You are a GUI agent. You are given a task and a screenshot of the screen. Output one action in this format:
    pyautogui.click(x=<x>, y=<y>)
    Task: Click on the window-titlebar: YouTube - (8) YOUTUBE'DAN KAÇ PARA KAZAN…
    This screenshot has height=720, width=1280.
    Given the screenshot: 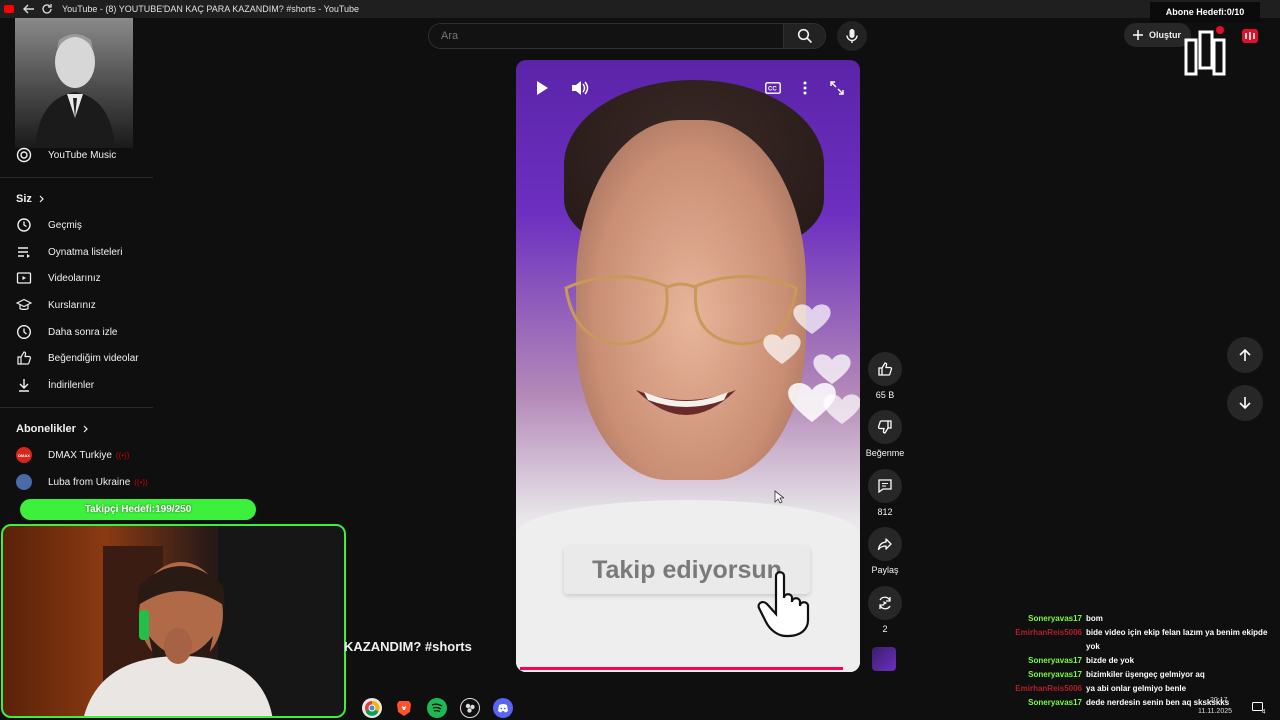 What is the action you would take?
    pyautogui.click(x=640, y=9)
    